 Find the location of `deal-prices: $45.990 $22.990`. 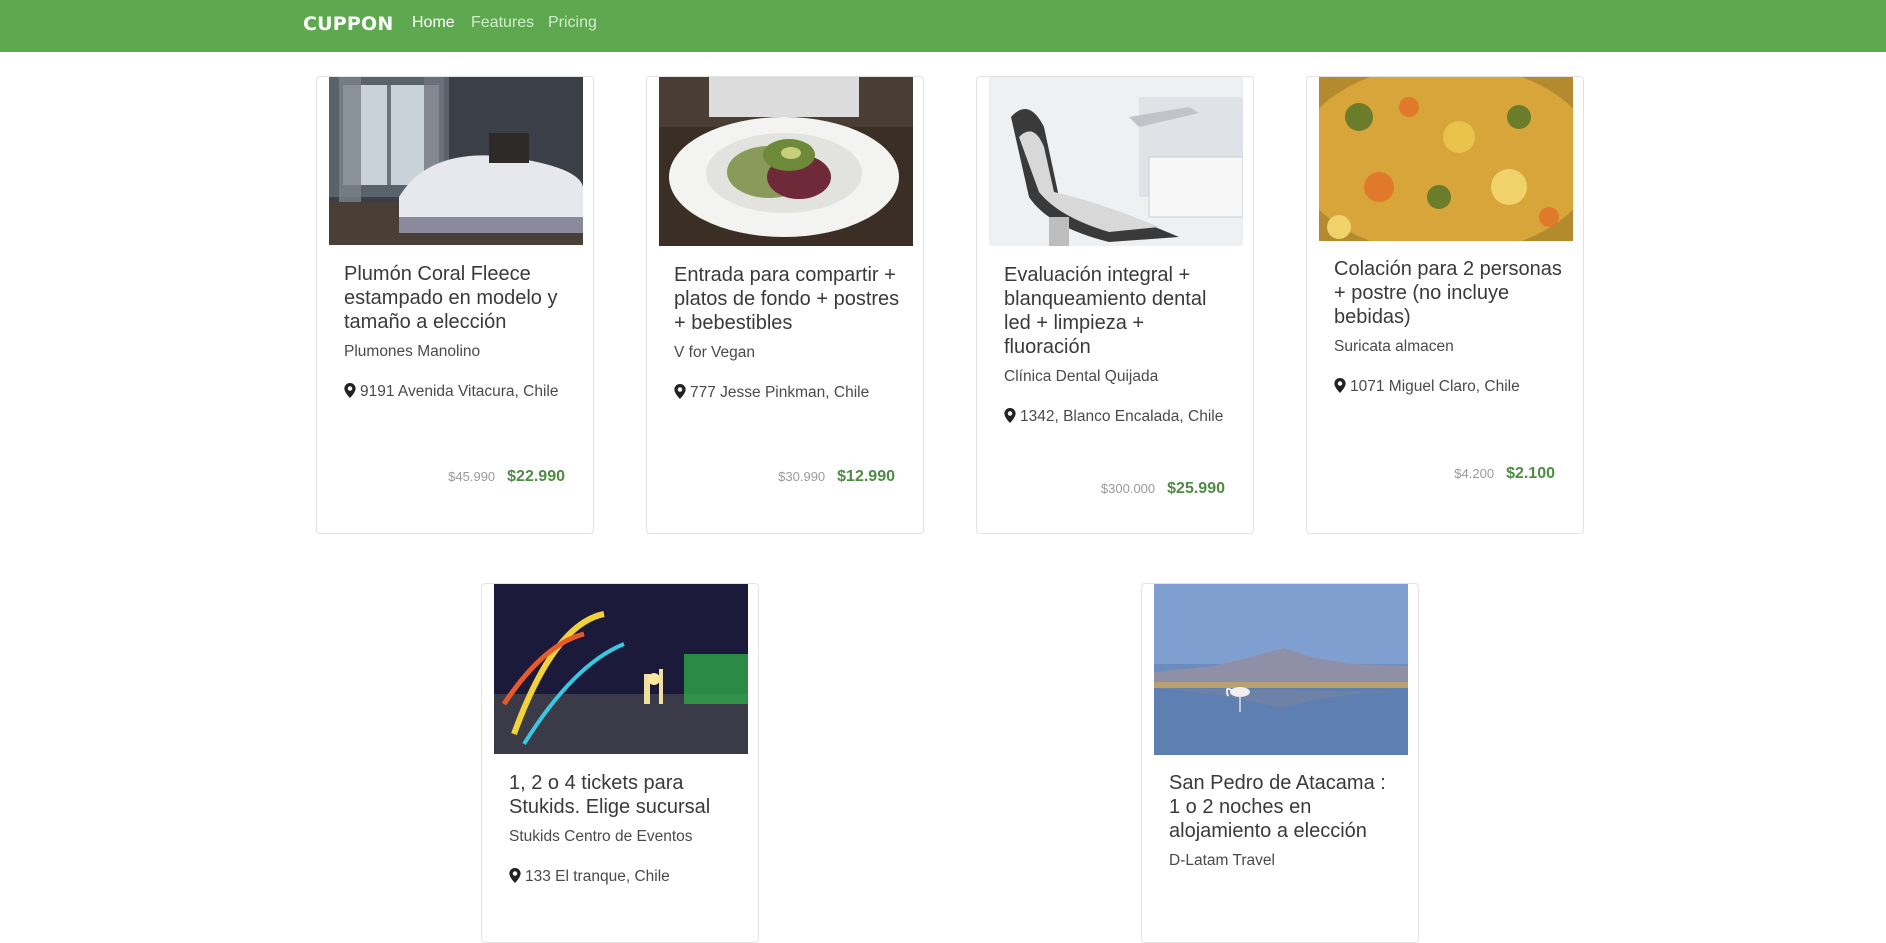

deal-prices: $45.990 $22.990 is located at coordinates (506, 477).